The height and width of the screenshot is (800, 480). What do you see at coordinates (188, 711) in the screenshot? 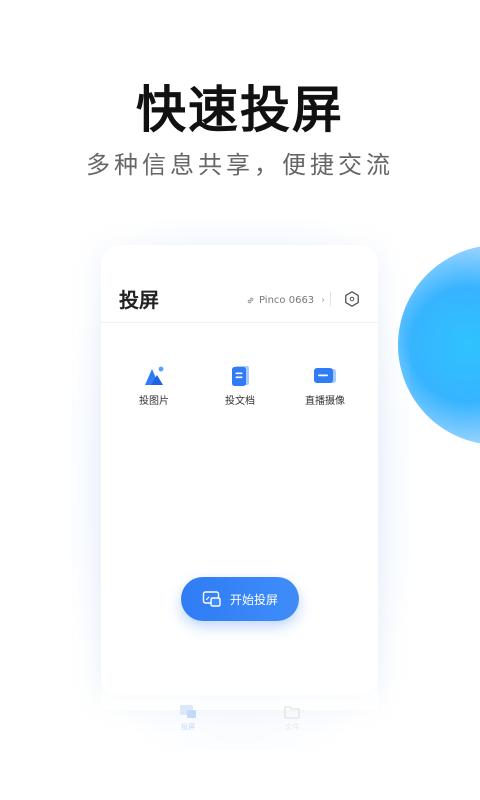
I see `cast-tab-icon` at bounding box center [188, 711].